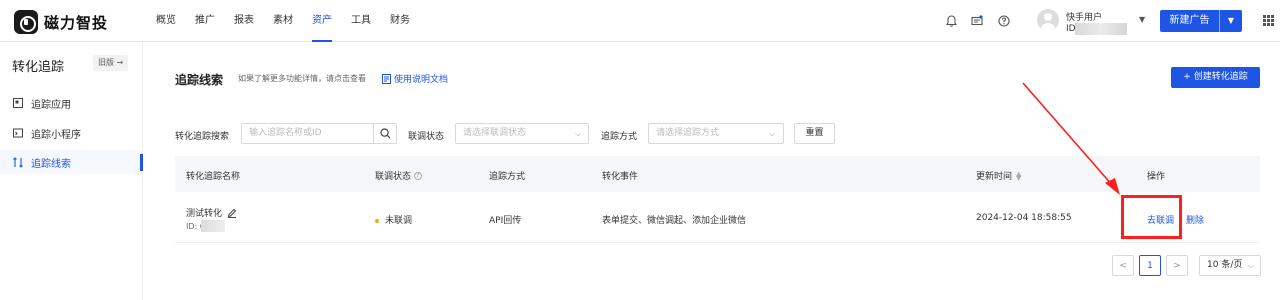  Describe the element at coordinates (51, 105) in the screenshot. I see `sidebar-item-label: 追踪应用` at that location.